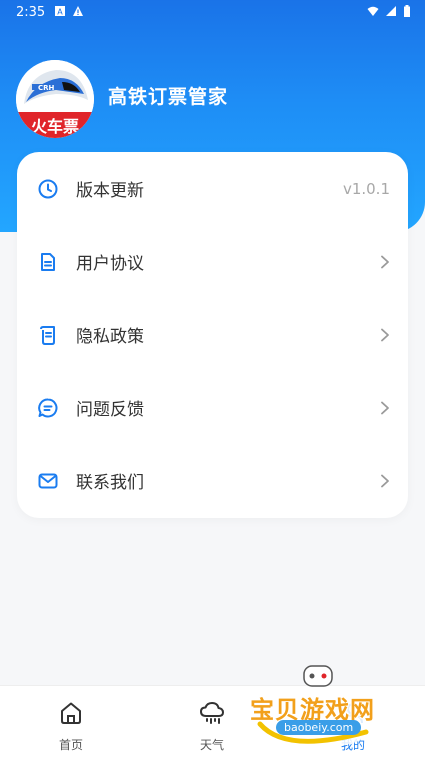 The image size is (425, 758). What do you see at coordinates (48, 188) in the screenshot?
I see `clock-icon` at bounding box center [48, 188].